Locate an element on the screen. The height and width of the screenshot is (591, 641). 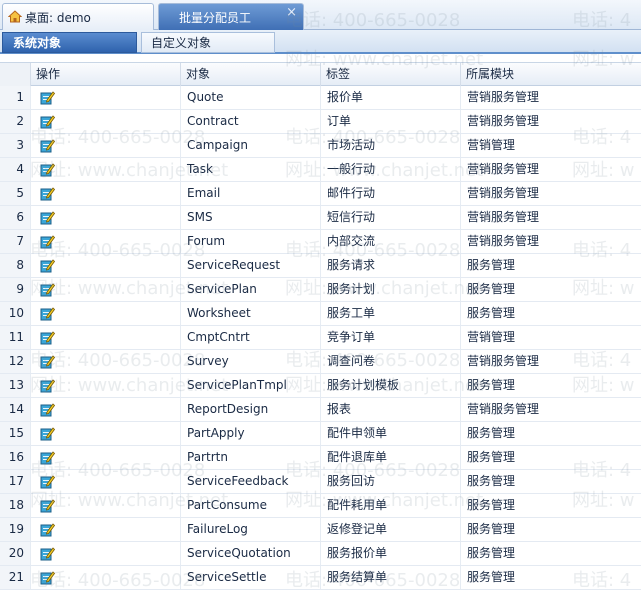
table-row: 19 FailureLog 返修登记单 服务管理 is located at coordinates (320, 530).